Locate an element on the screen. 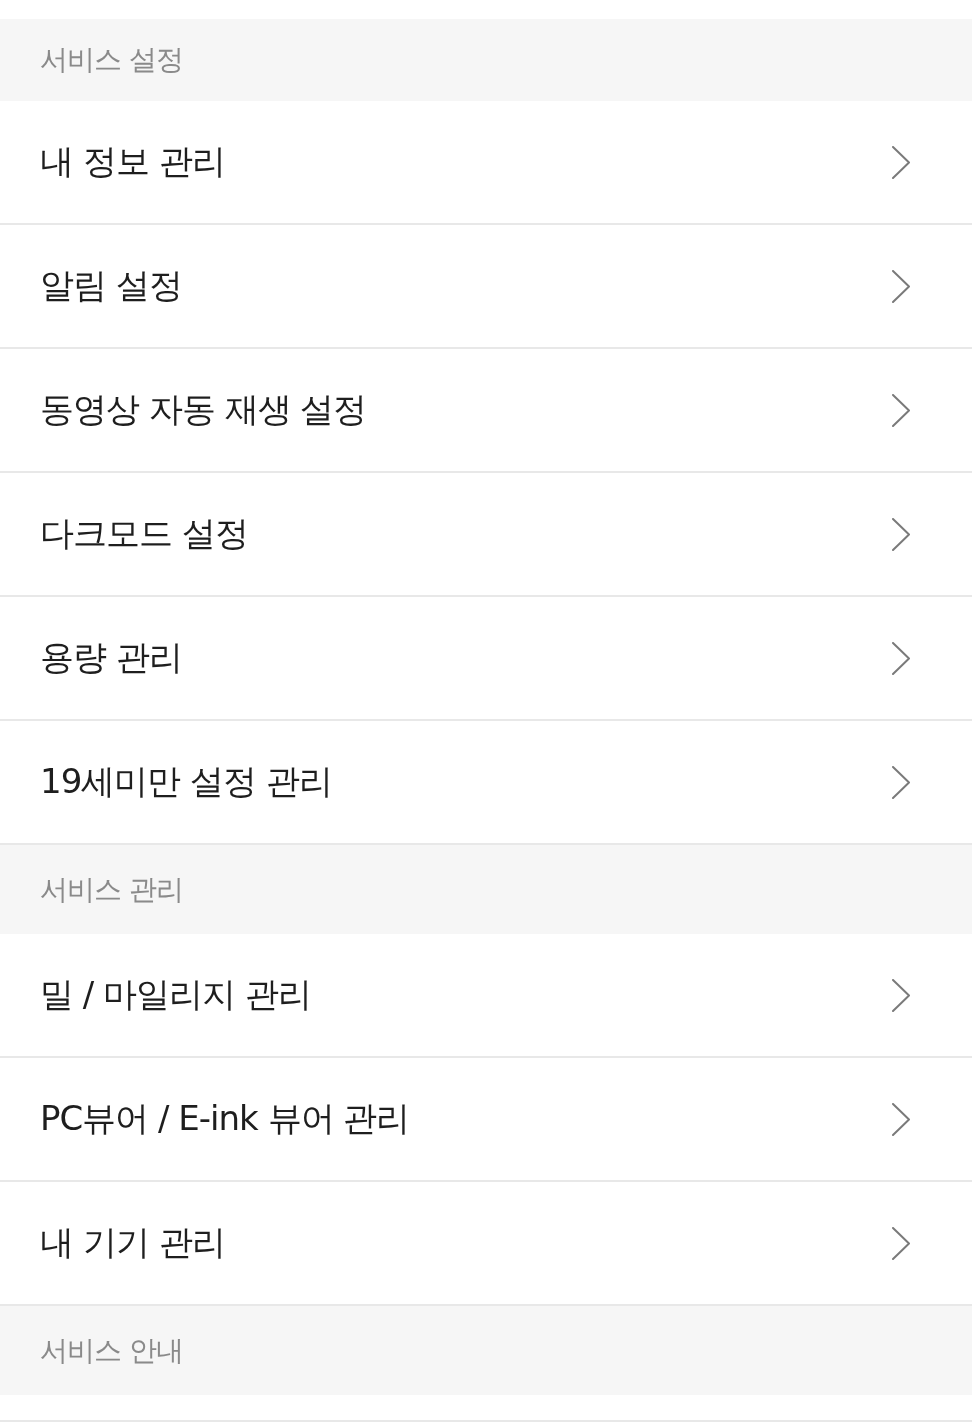 The width and height of the screenshot is (972, 1423). settings-row: 내 정보 관리 is located at coordinates (486, 163).